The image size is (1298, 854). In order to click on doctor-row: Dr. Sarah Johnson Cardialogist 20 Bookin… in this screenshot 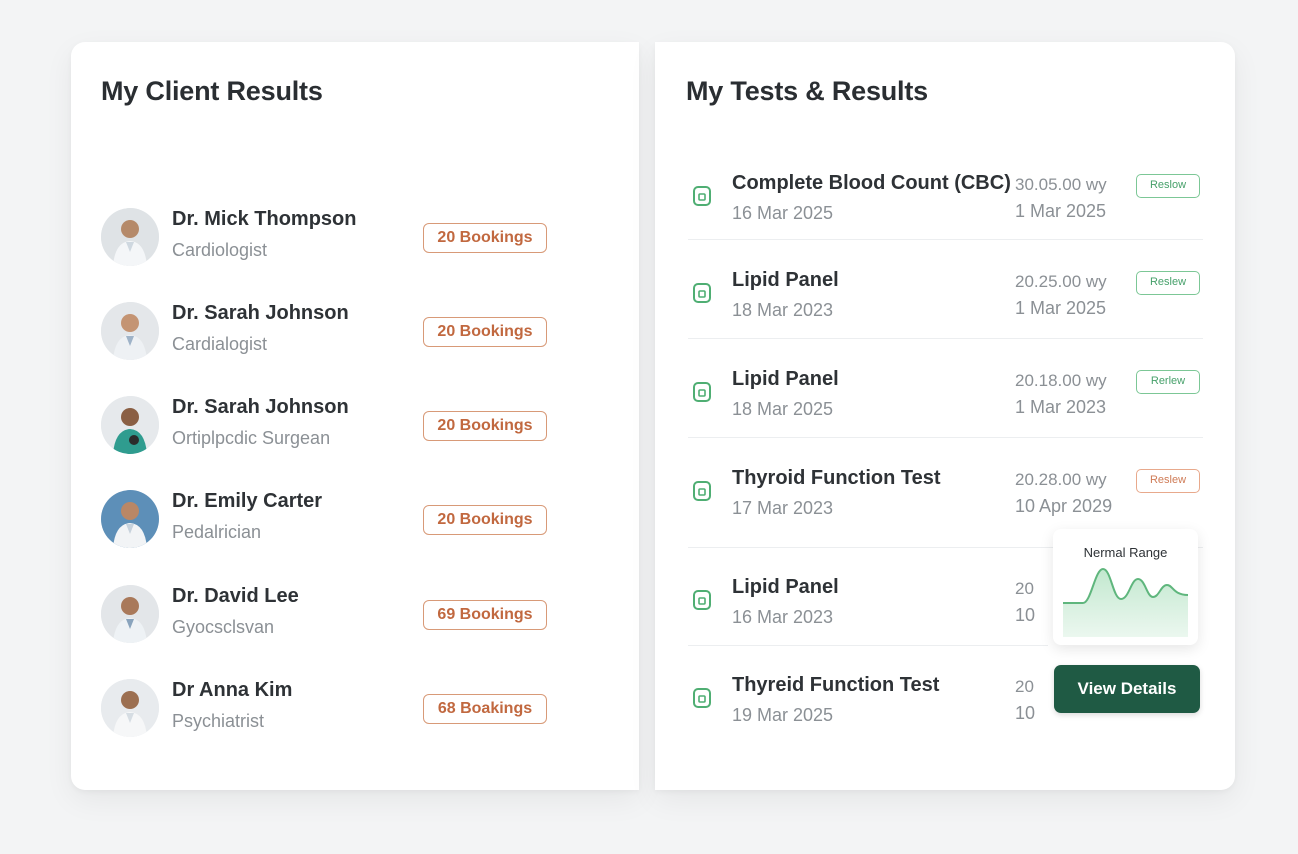, I will do `click(355, 331)`.